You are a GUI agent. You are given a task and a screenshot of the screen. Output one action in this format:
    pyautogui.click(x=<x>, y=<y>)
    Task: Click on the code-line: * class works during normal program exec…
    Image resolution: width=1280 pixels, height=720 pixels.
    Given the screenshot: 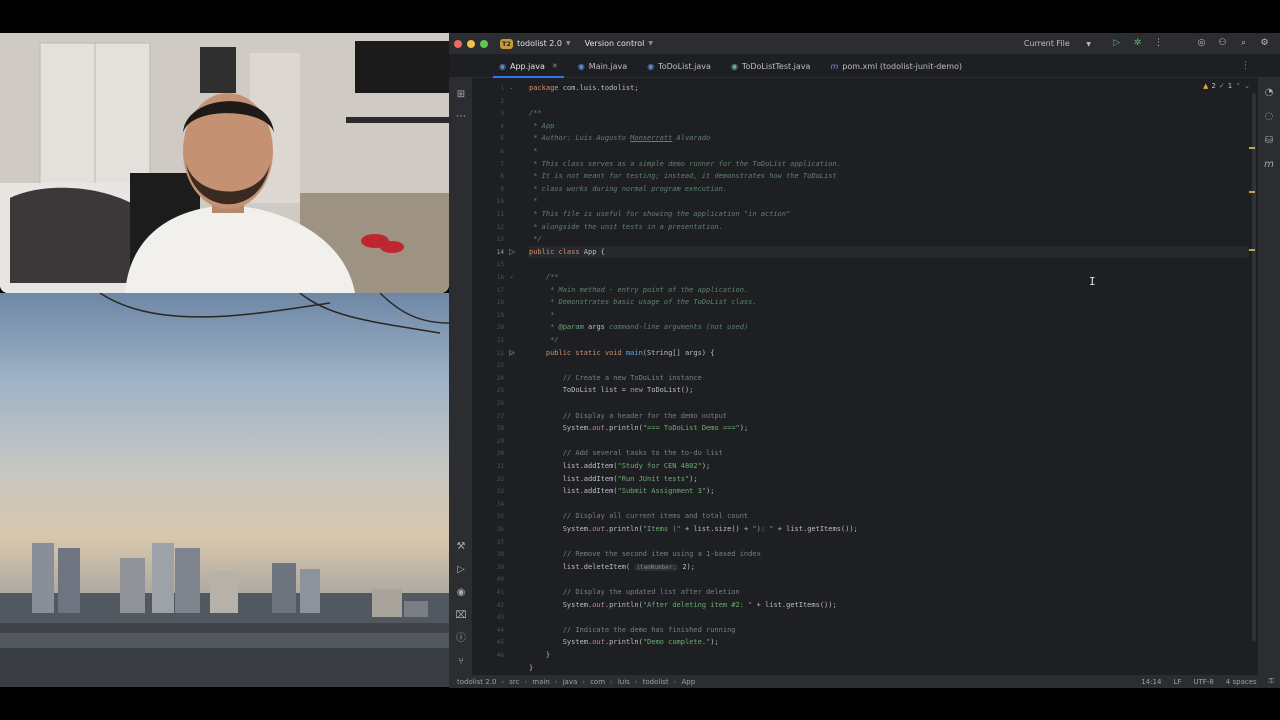 What is the action you would take?
    pyautogui.click(x=628, y=189)
    